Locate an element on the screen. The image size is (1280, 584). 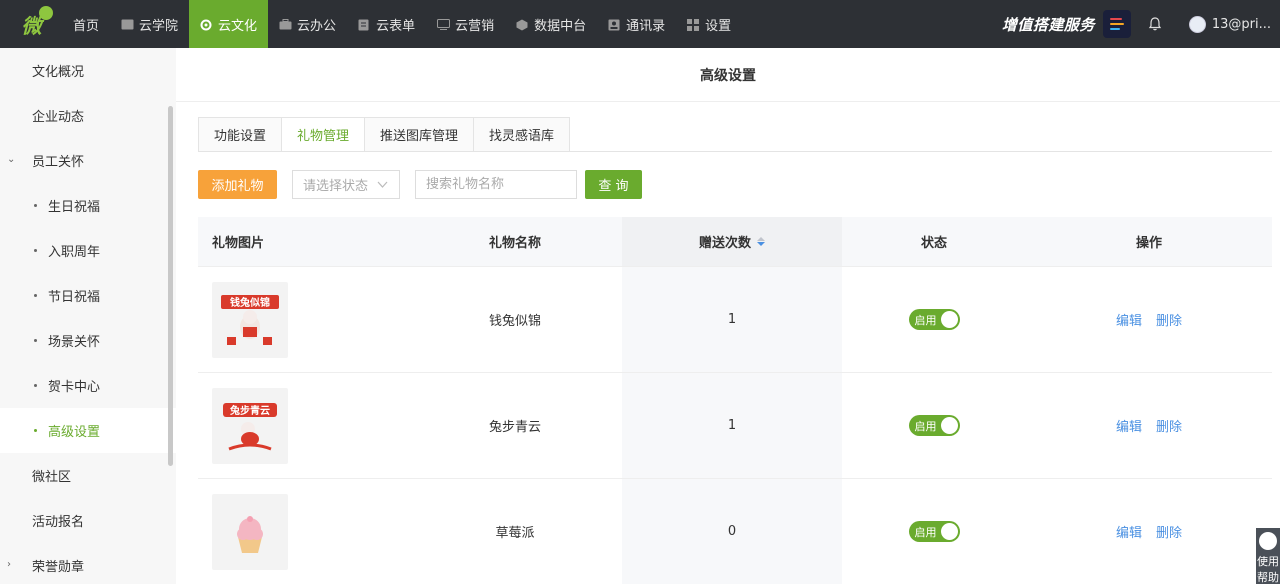
sidebar-item-holiday: 节日祝福 is located at coordinates (88, 295).